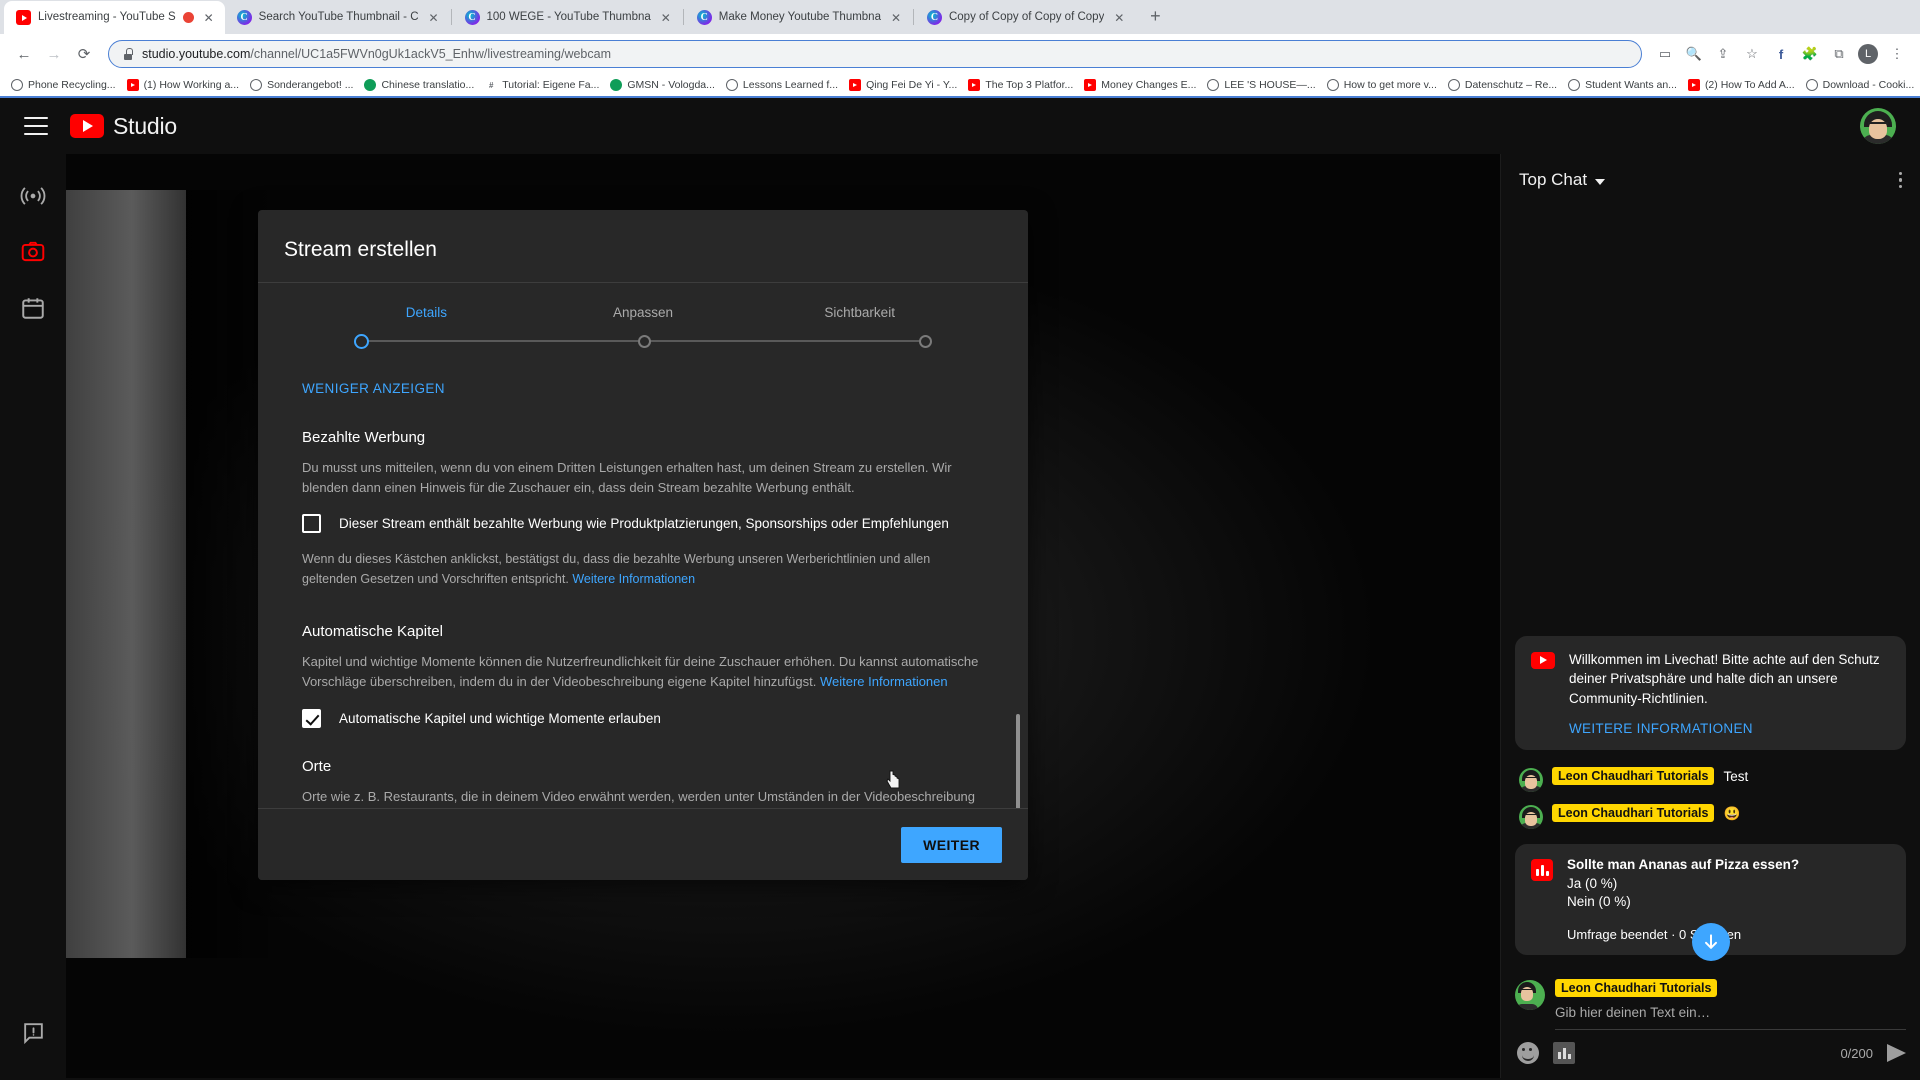  I want to click on forward-button: →, so click(54, 54).